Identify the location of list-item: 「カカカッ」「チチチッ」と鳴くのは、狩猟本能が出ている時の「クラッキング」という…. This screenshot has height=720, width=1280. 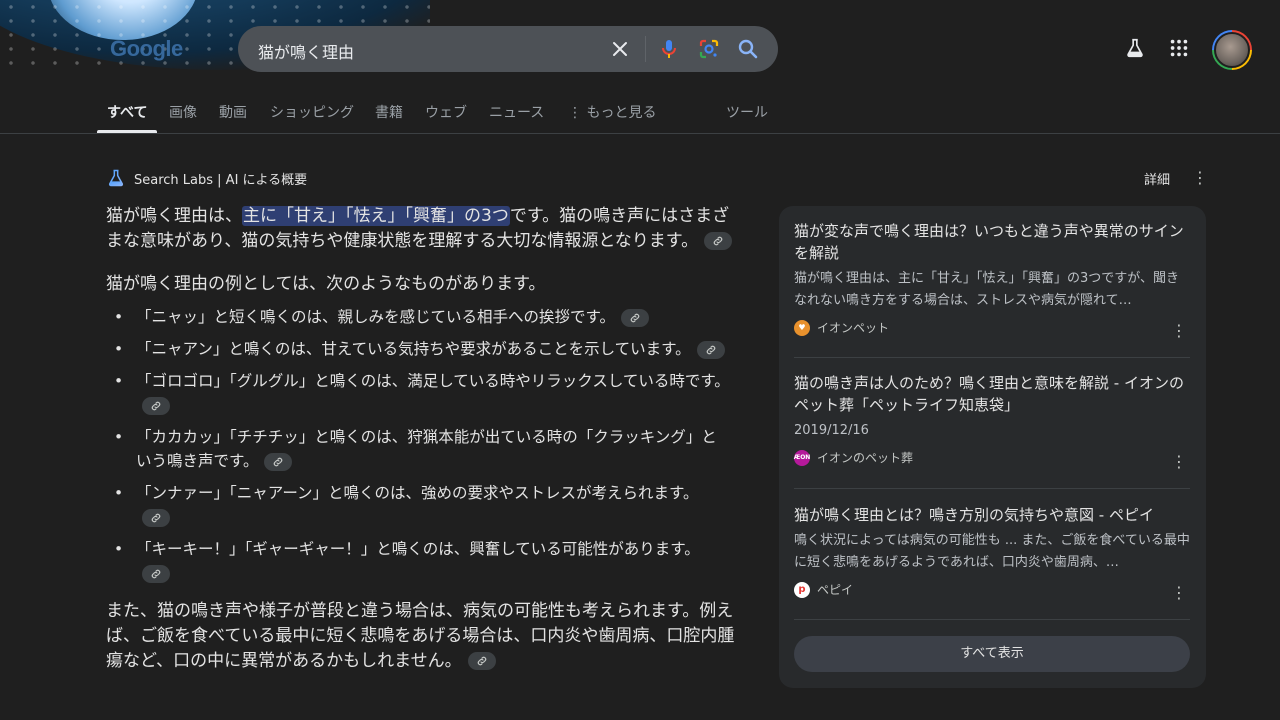
(421, 449).